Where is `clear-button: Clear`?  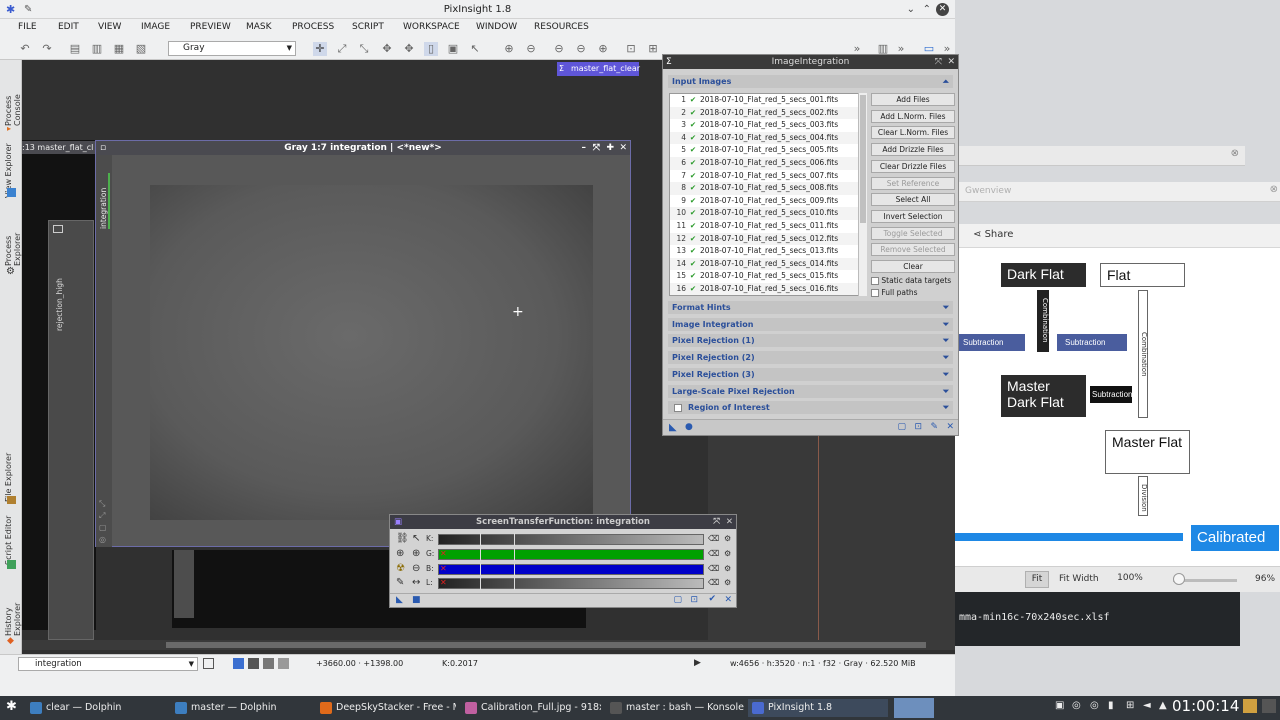
clear-button: Clear is located at coordinates (913, 266).